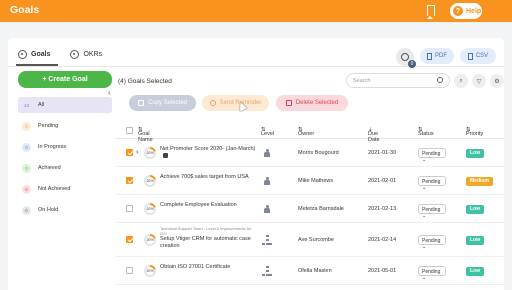  What do you see at coordinates (437, 56) in the screenshot?
I see `export-pdf-button: PDF` at bounding box center [437, 56].